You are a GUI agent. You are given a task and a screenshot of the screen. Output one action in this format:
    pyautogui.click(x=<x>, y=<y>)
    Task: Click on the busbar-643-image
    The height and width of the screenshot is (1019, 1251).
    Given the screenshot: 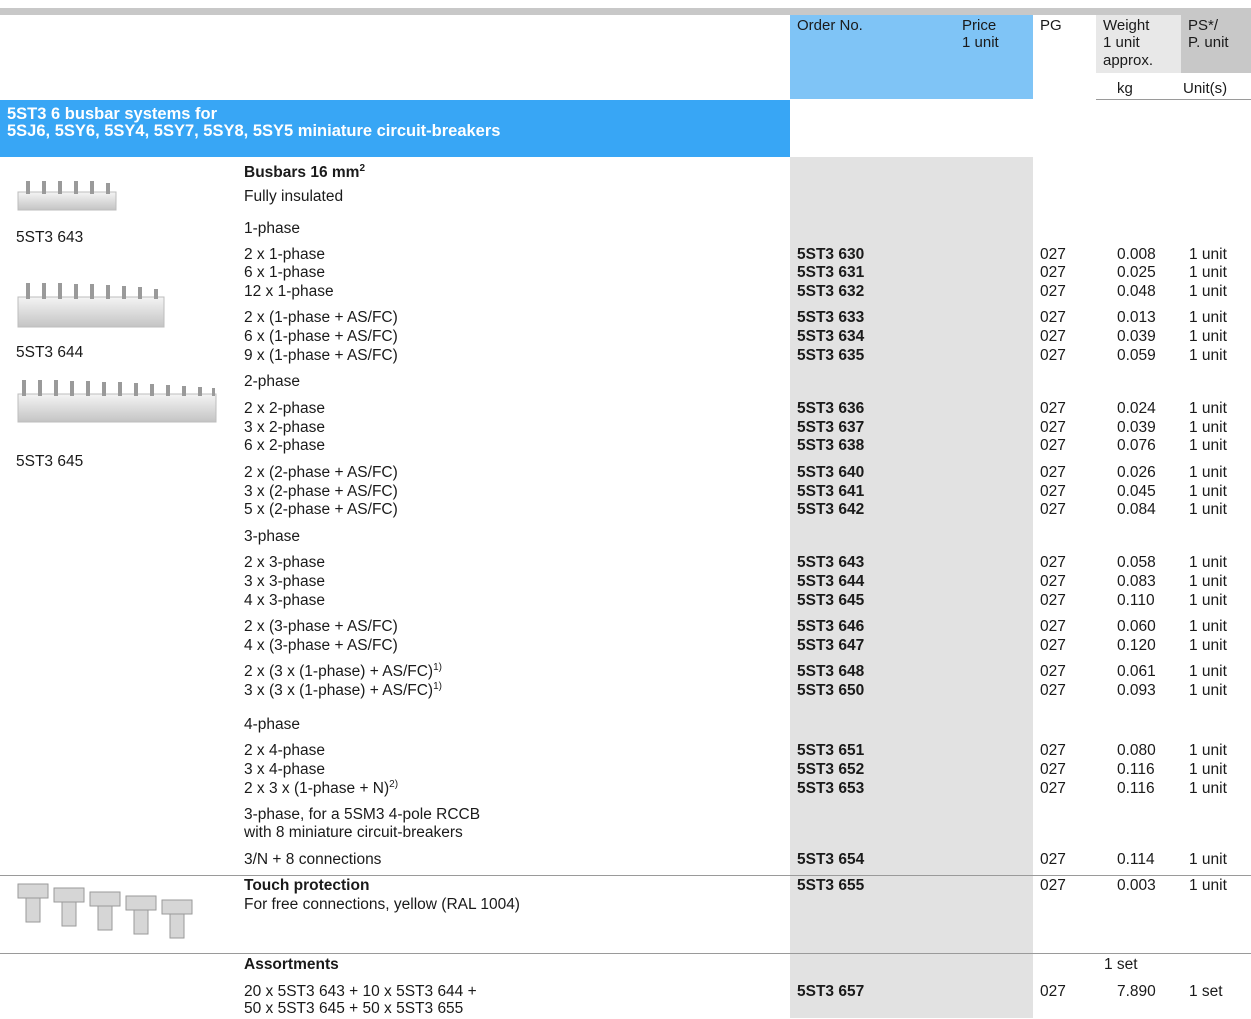 What is the action you would take?
    pyautogui.click(x=67, y=196)
    